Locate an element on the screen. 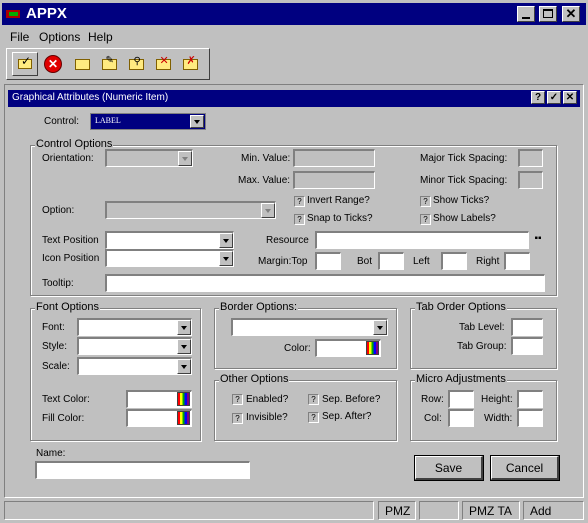 The image size is (588, 523). min-value-label: Min. Value: is located at coordinates (266, 158).